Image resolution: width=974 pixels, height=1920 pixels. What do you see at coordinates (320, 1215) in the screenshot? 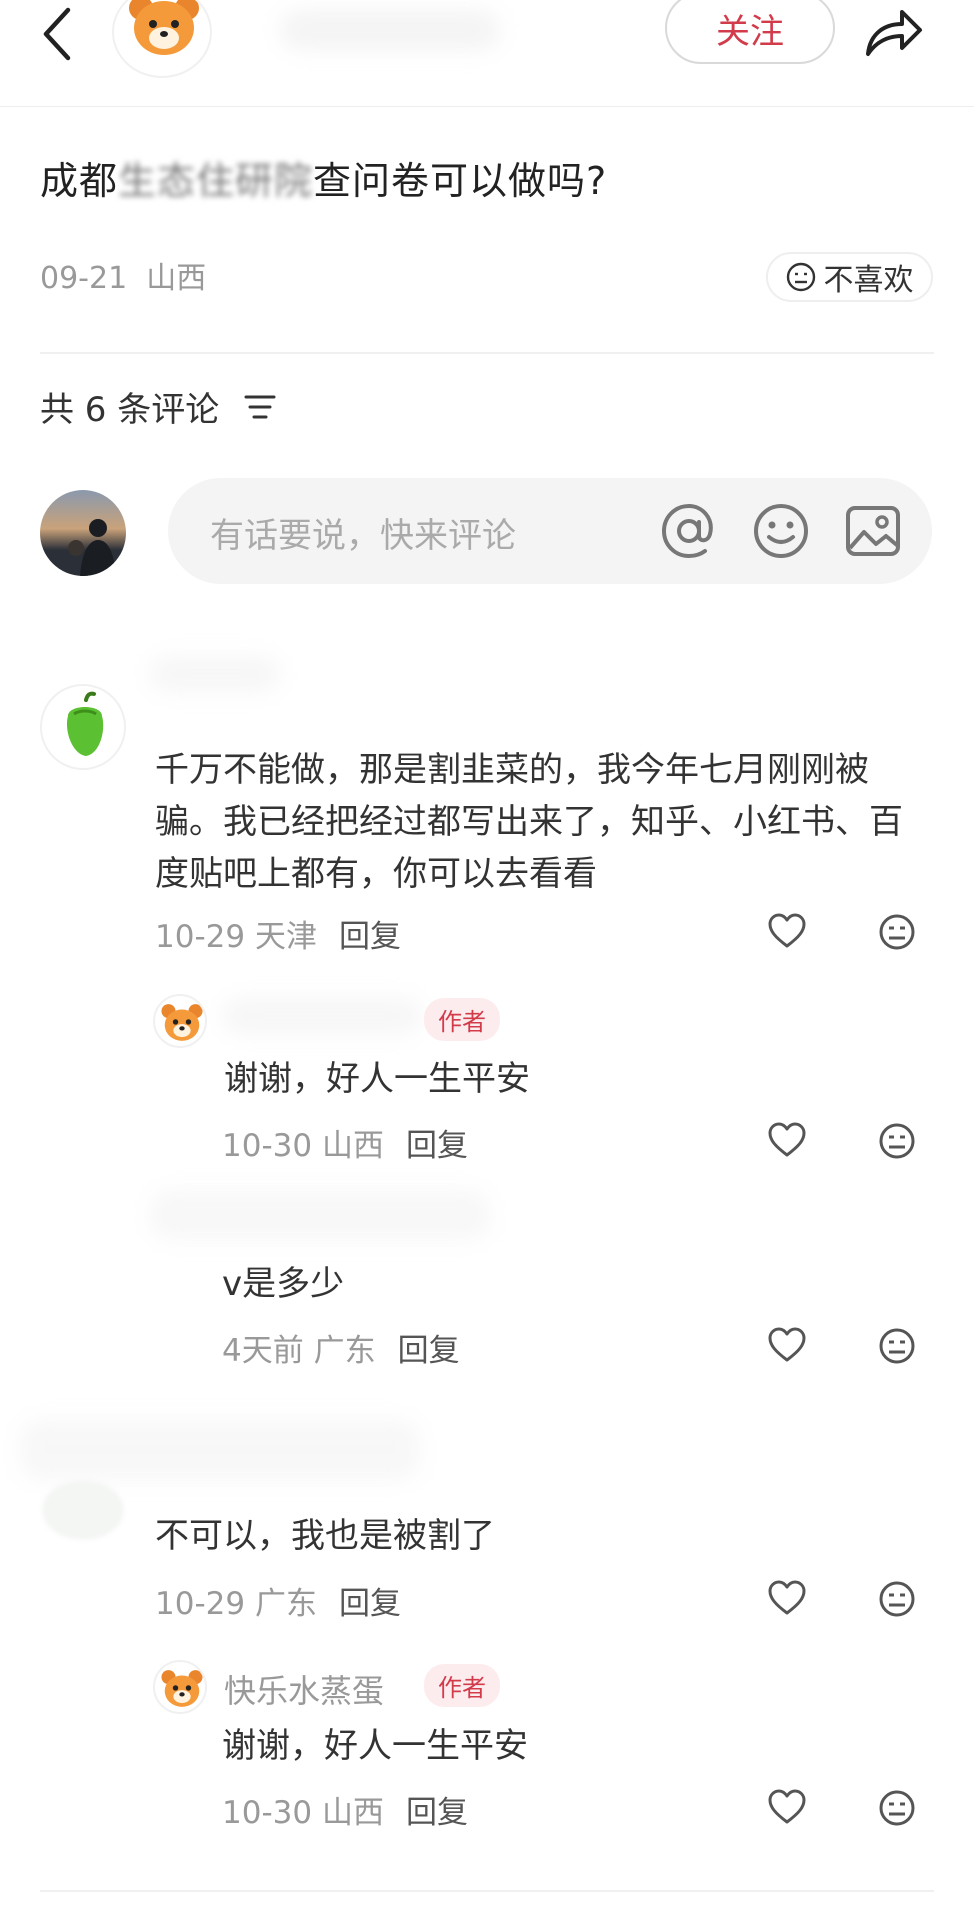
I see `reply-name-blurred` at bounding box center [320, 1215].